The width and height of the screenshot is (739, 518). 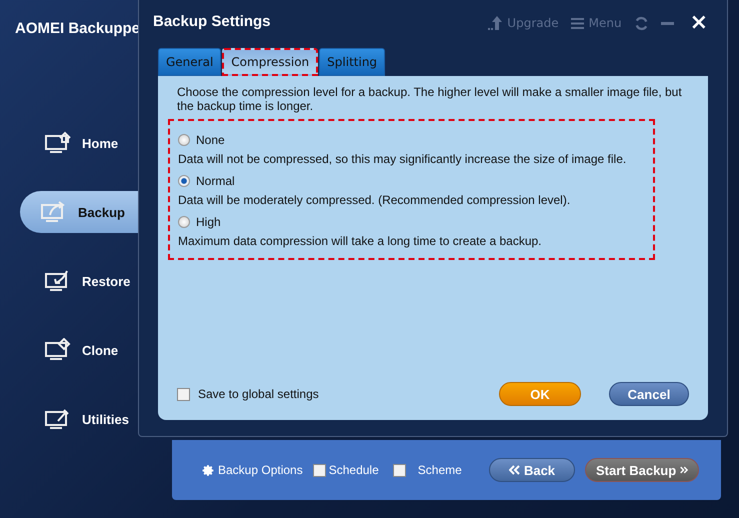 What do you see at coordinates (514, 470) in the screenshot?
I see `double-chevron-left-icon` at bounding box center [514, 470].